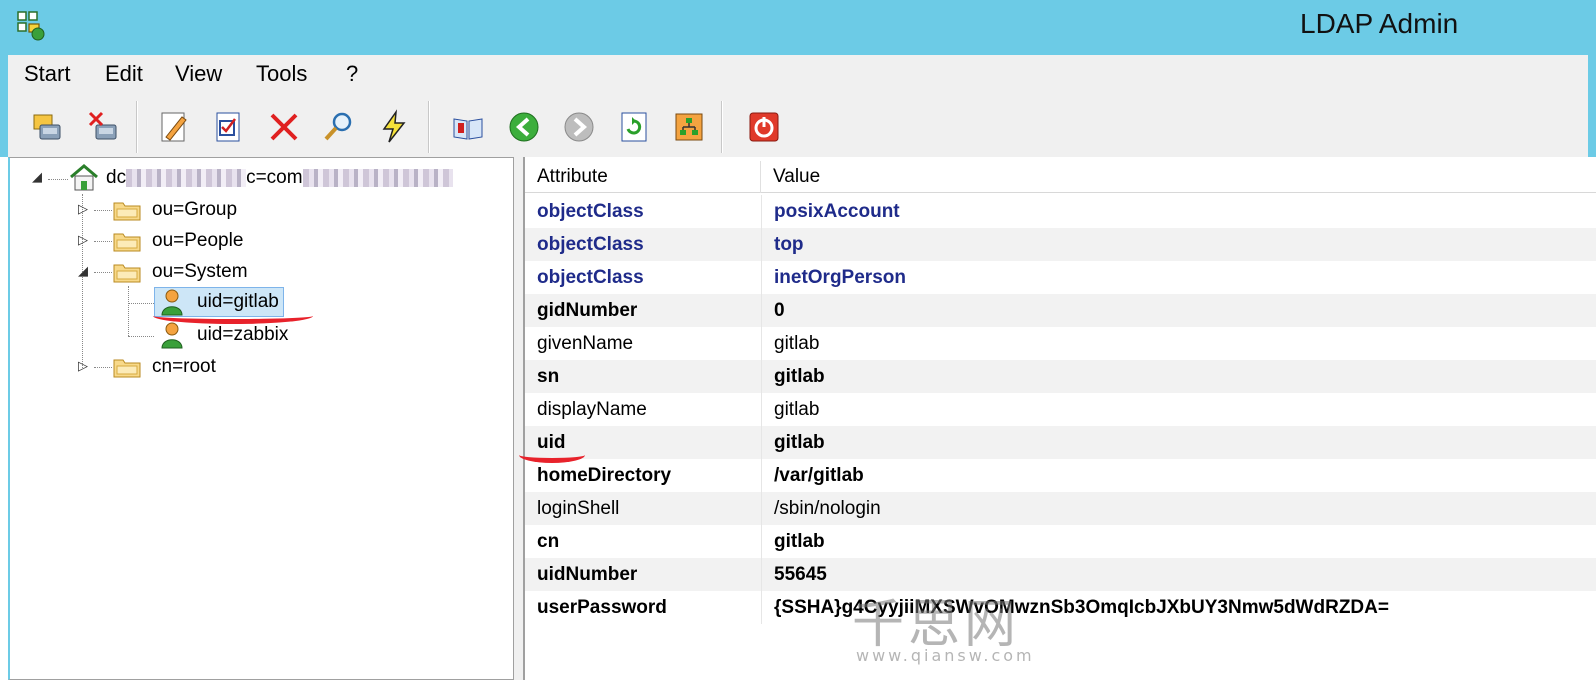 This screenshot has width=1596, height=680. Describe the element at coordinates (260, 178) in the screenshot. I see `tree-node-root: dc c=com` at that location.